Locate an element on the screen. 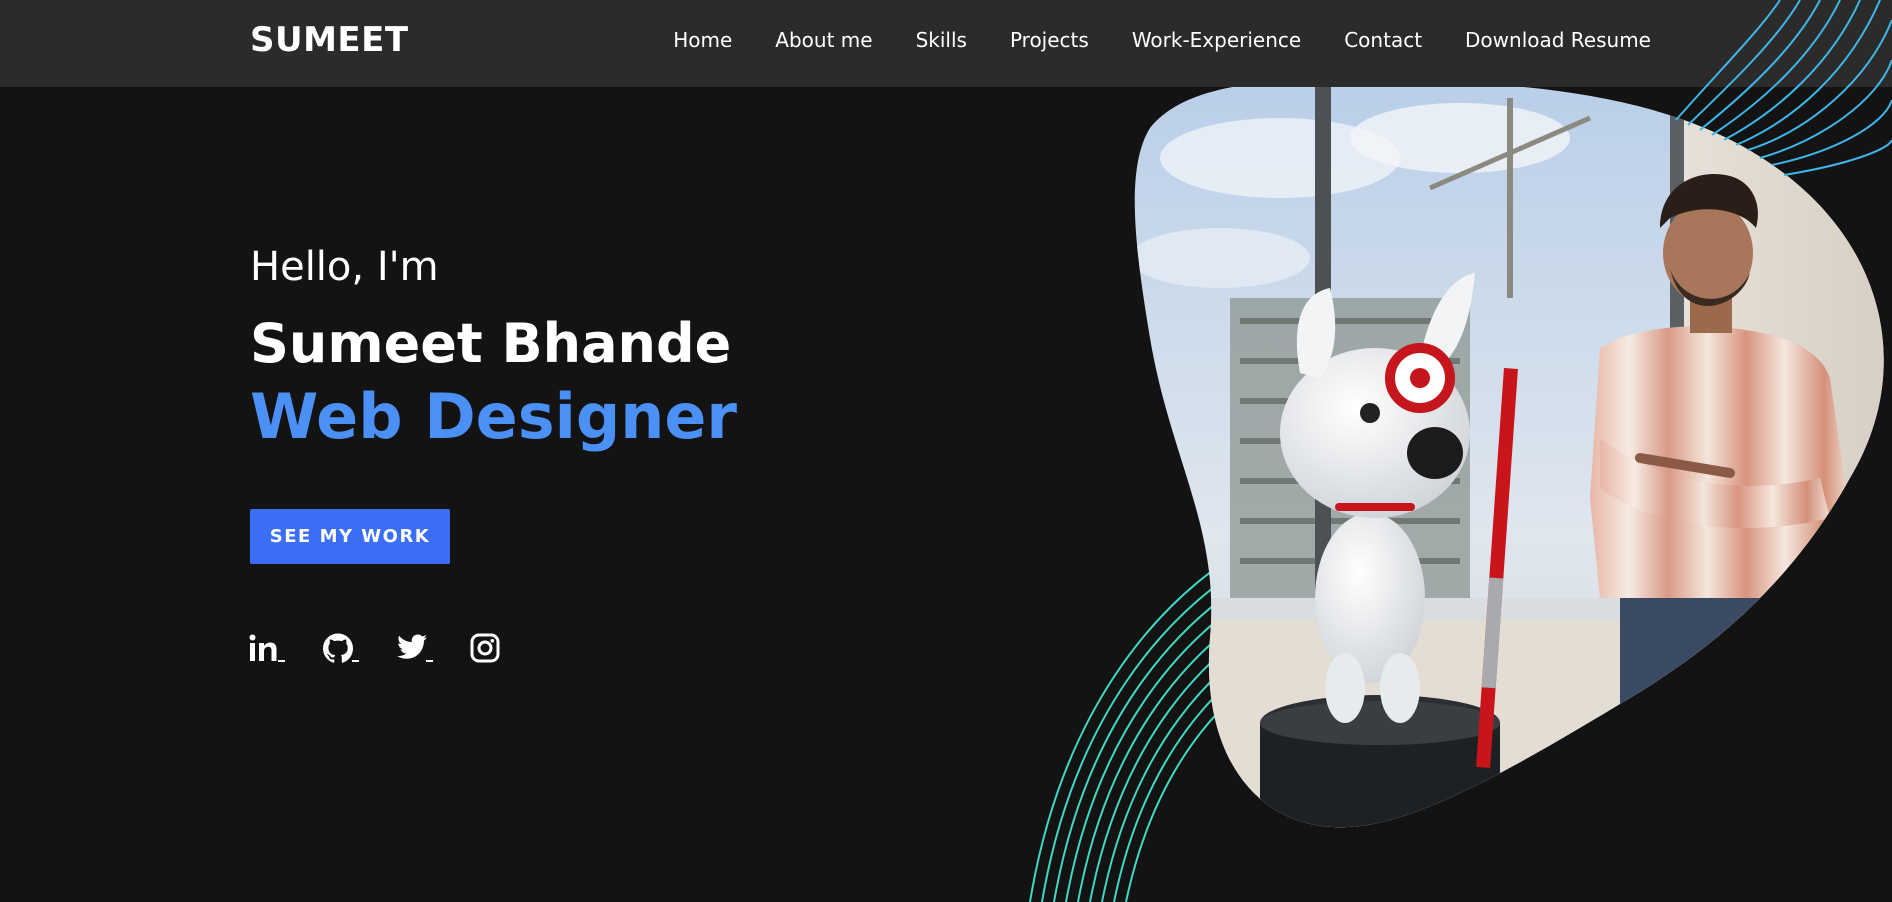 This screenshot has width=1892, height=902. nav-about-me: About me is located at coordinates (823, 40).